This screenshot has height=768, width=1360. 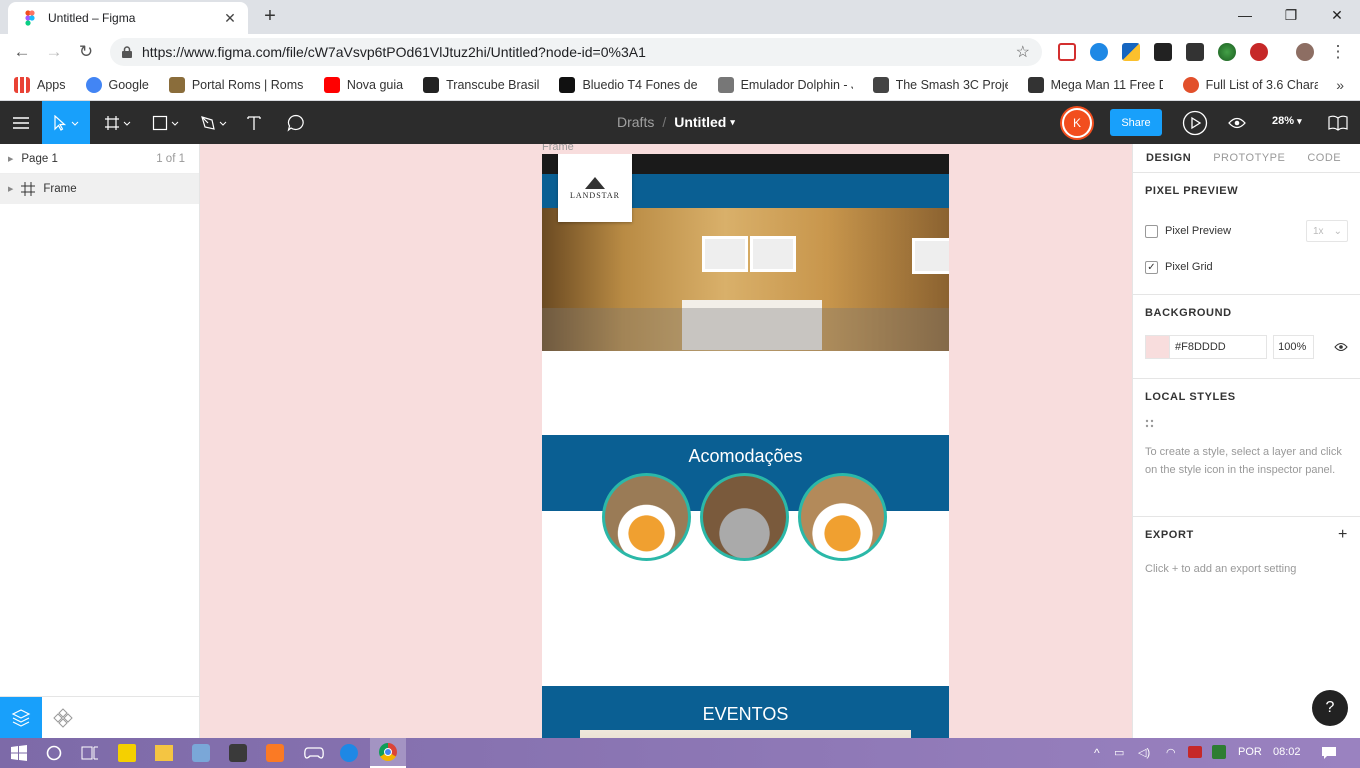 I want to click on comment-tool-icon, so click(x=296, y=122).